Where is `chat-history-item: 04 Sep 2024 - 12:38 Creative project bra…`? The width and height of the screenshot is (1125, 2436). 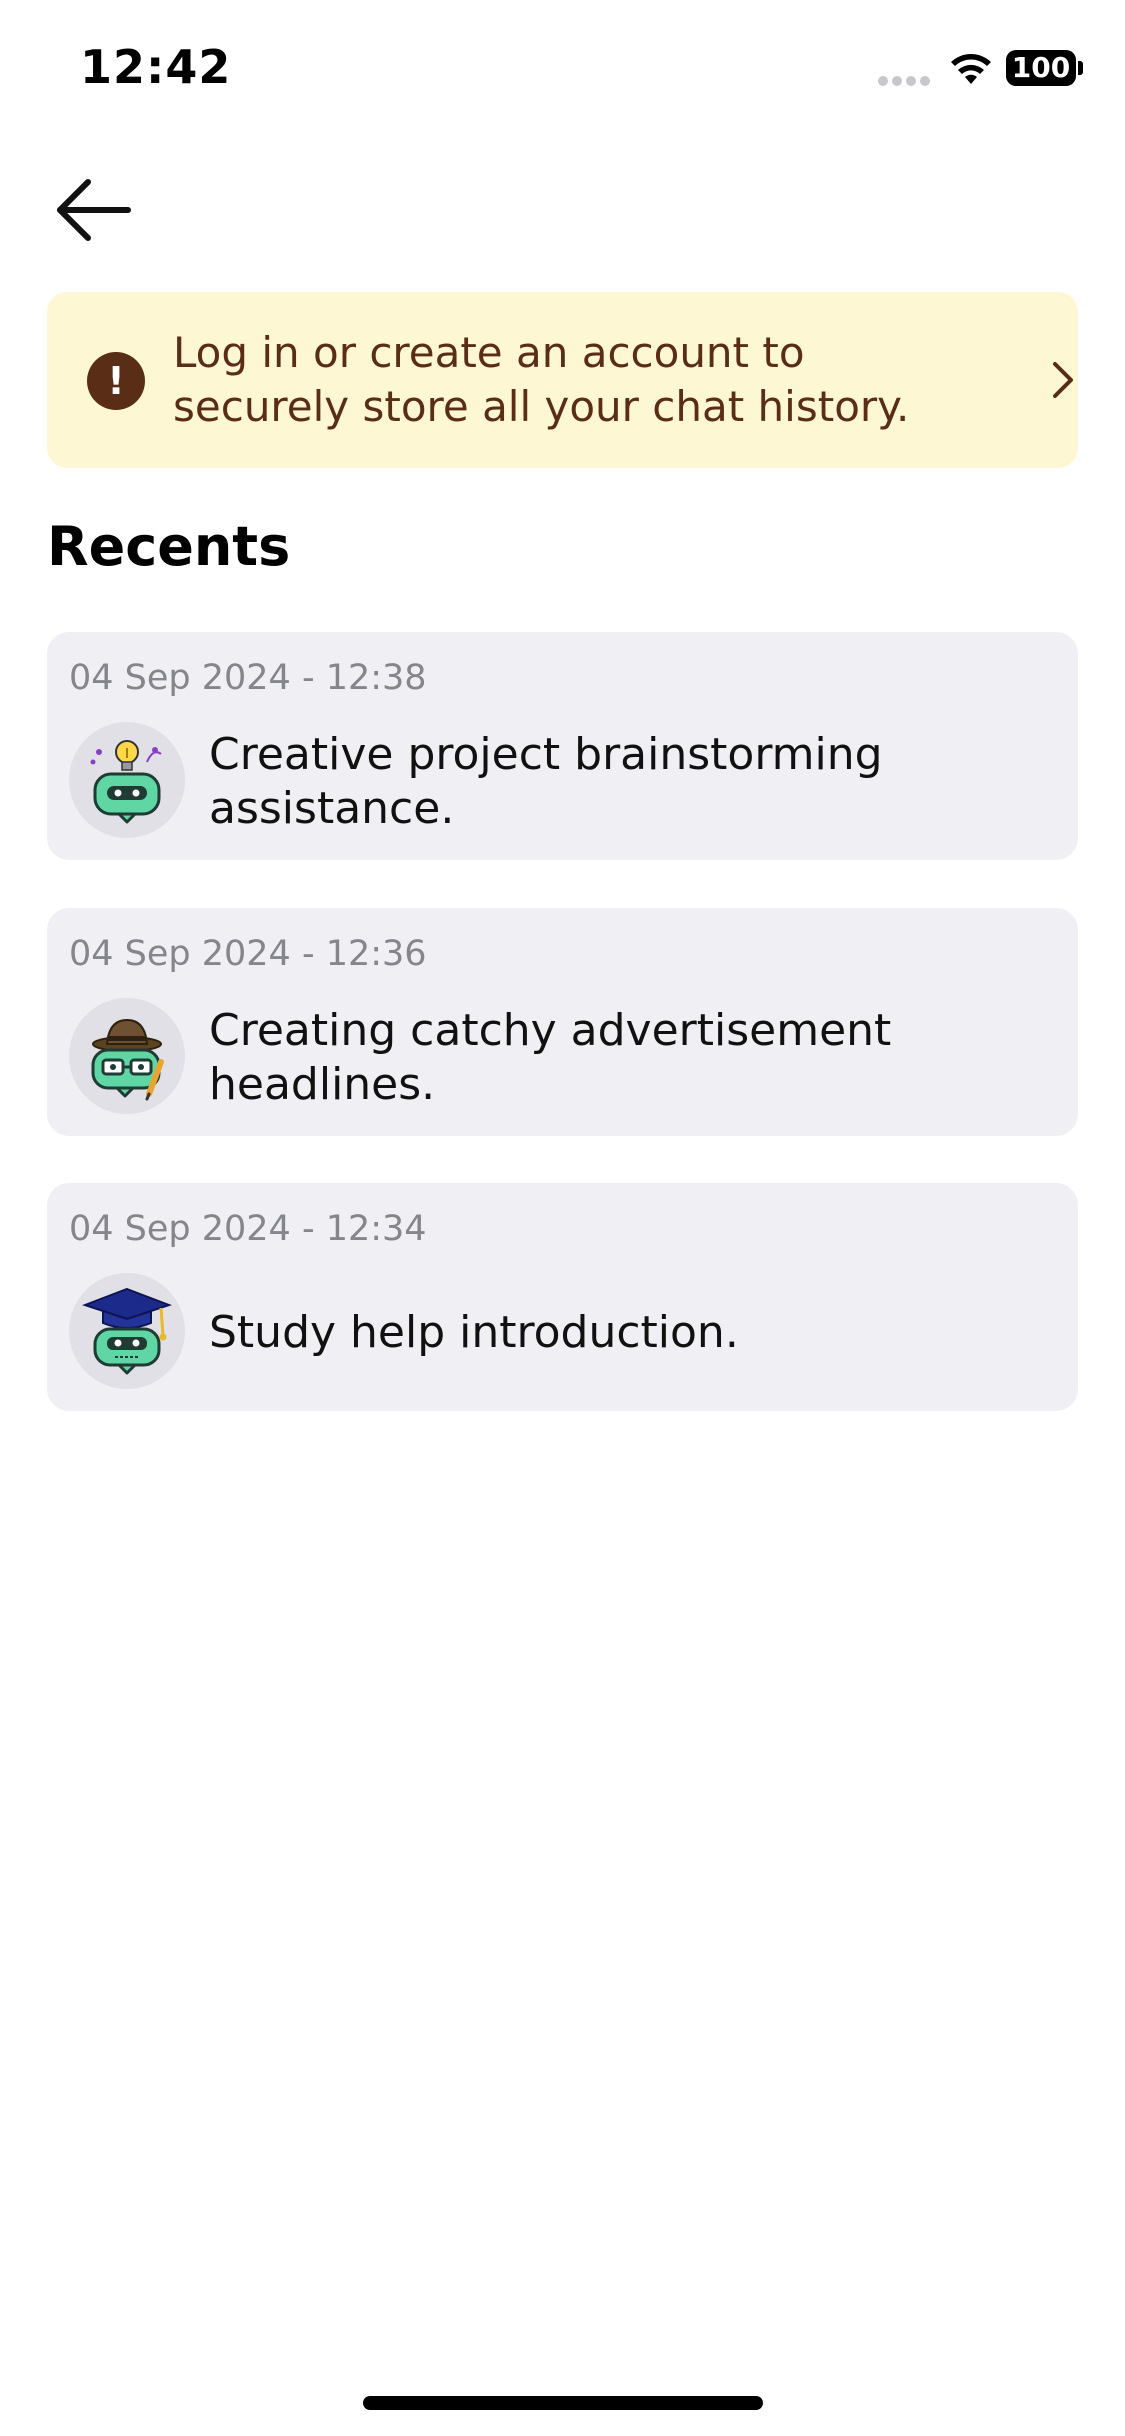
chat-history-item: 04 Sep 2024 - 12:38 Creative project bra… is located at coordinates (562, 746).